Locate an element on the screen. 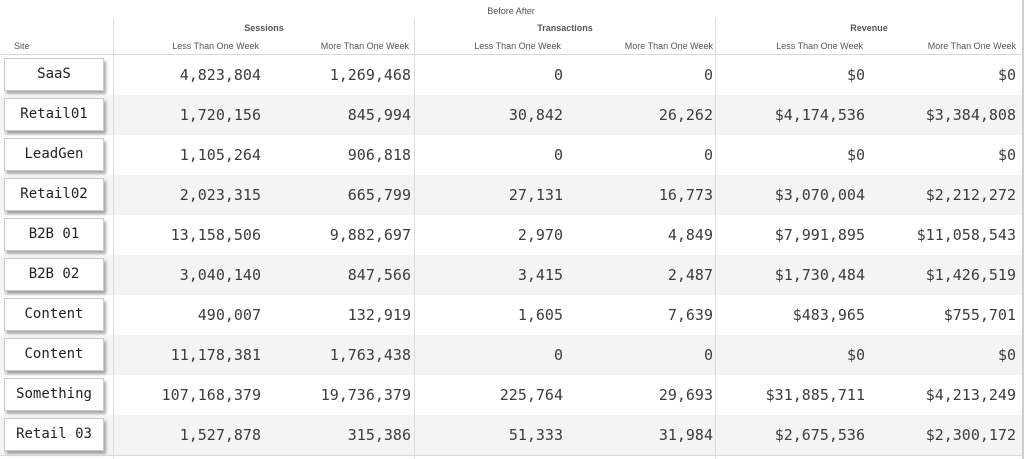 The height and width of the screenshot is (459, 1024). cell-sessions-less: 4,823,804 is located at coordinates (220, 75).